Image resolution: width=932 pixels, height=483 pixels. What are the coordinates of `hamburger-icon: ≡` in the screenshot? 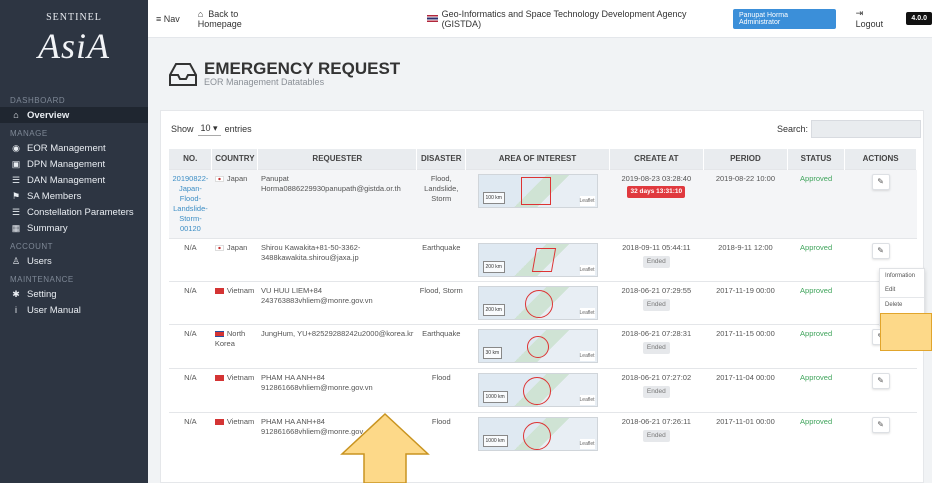 It's located at (160, 18).